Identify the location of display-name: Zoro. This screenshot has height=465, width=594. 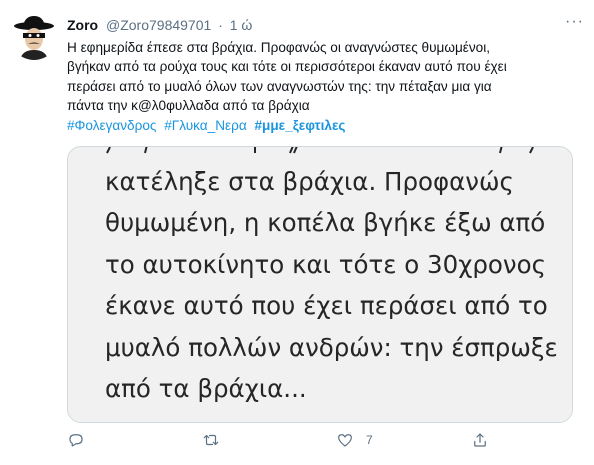
(82, 25).